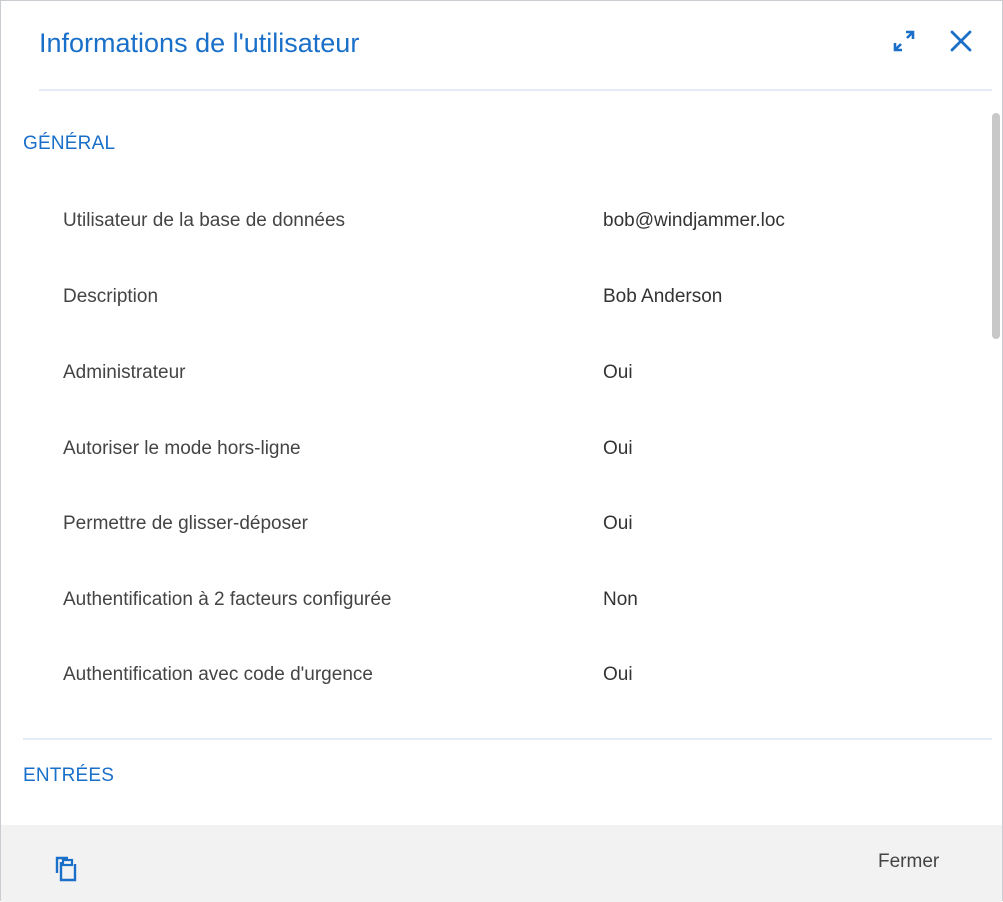  What do you see at coordinates (185, 523) in the screenshot?
I see `row-label: Permettre de glisser-déposer` at bounding box center [185, 523].